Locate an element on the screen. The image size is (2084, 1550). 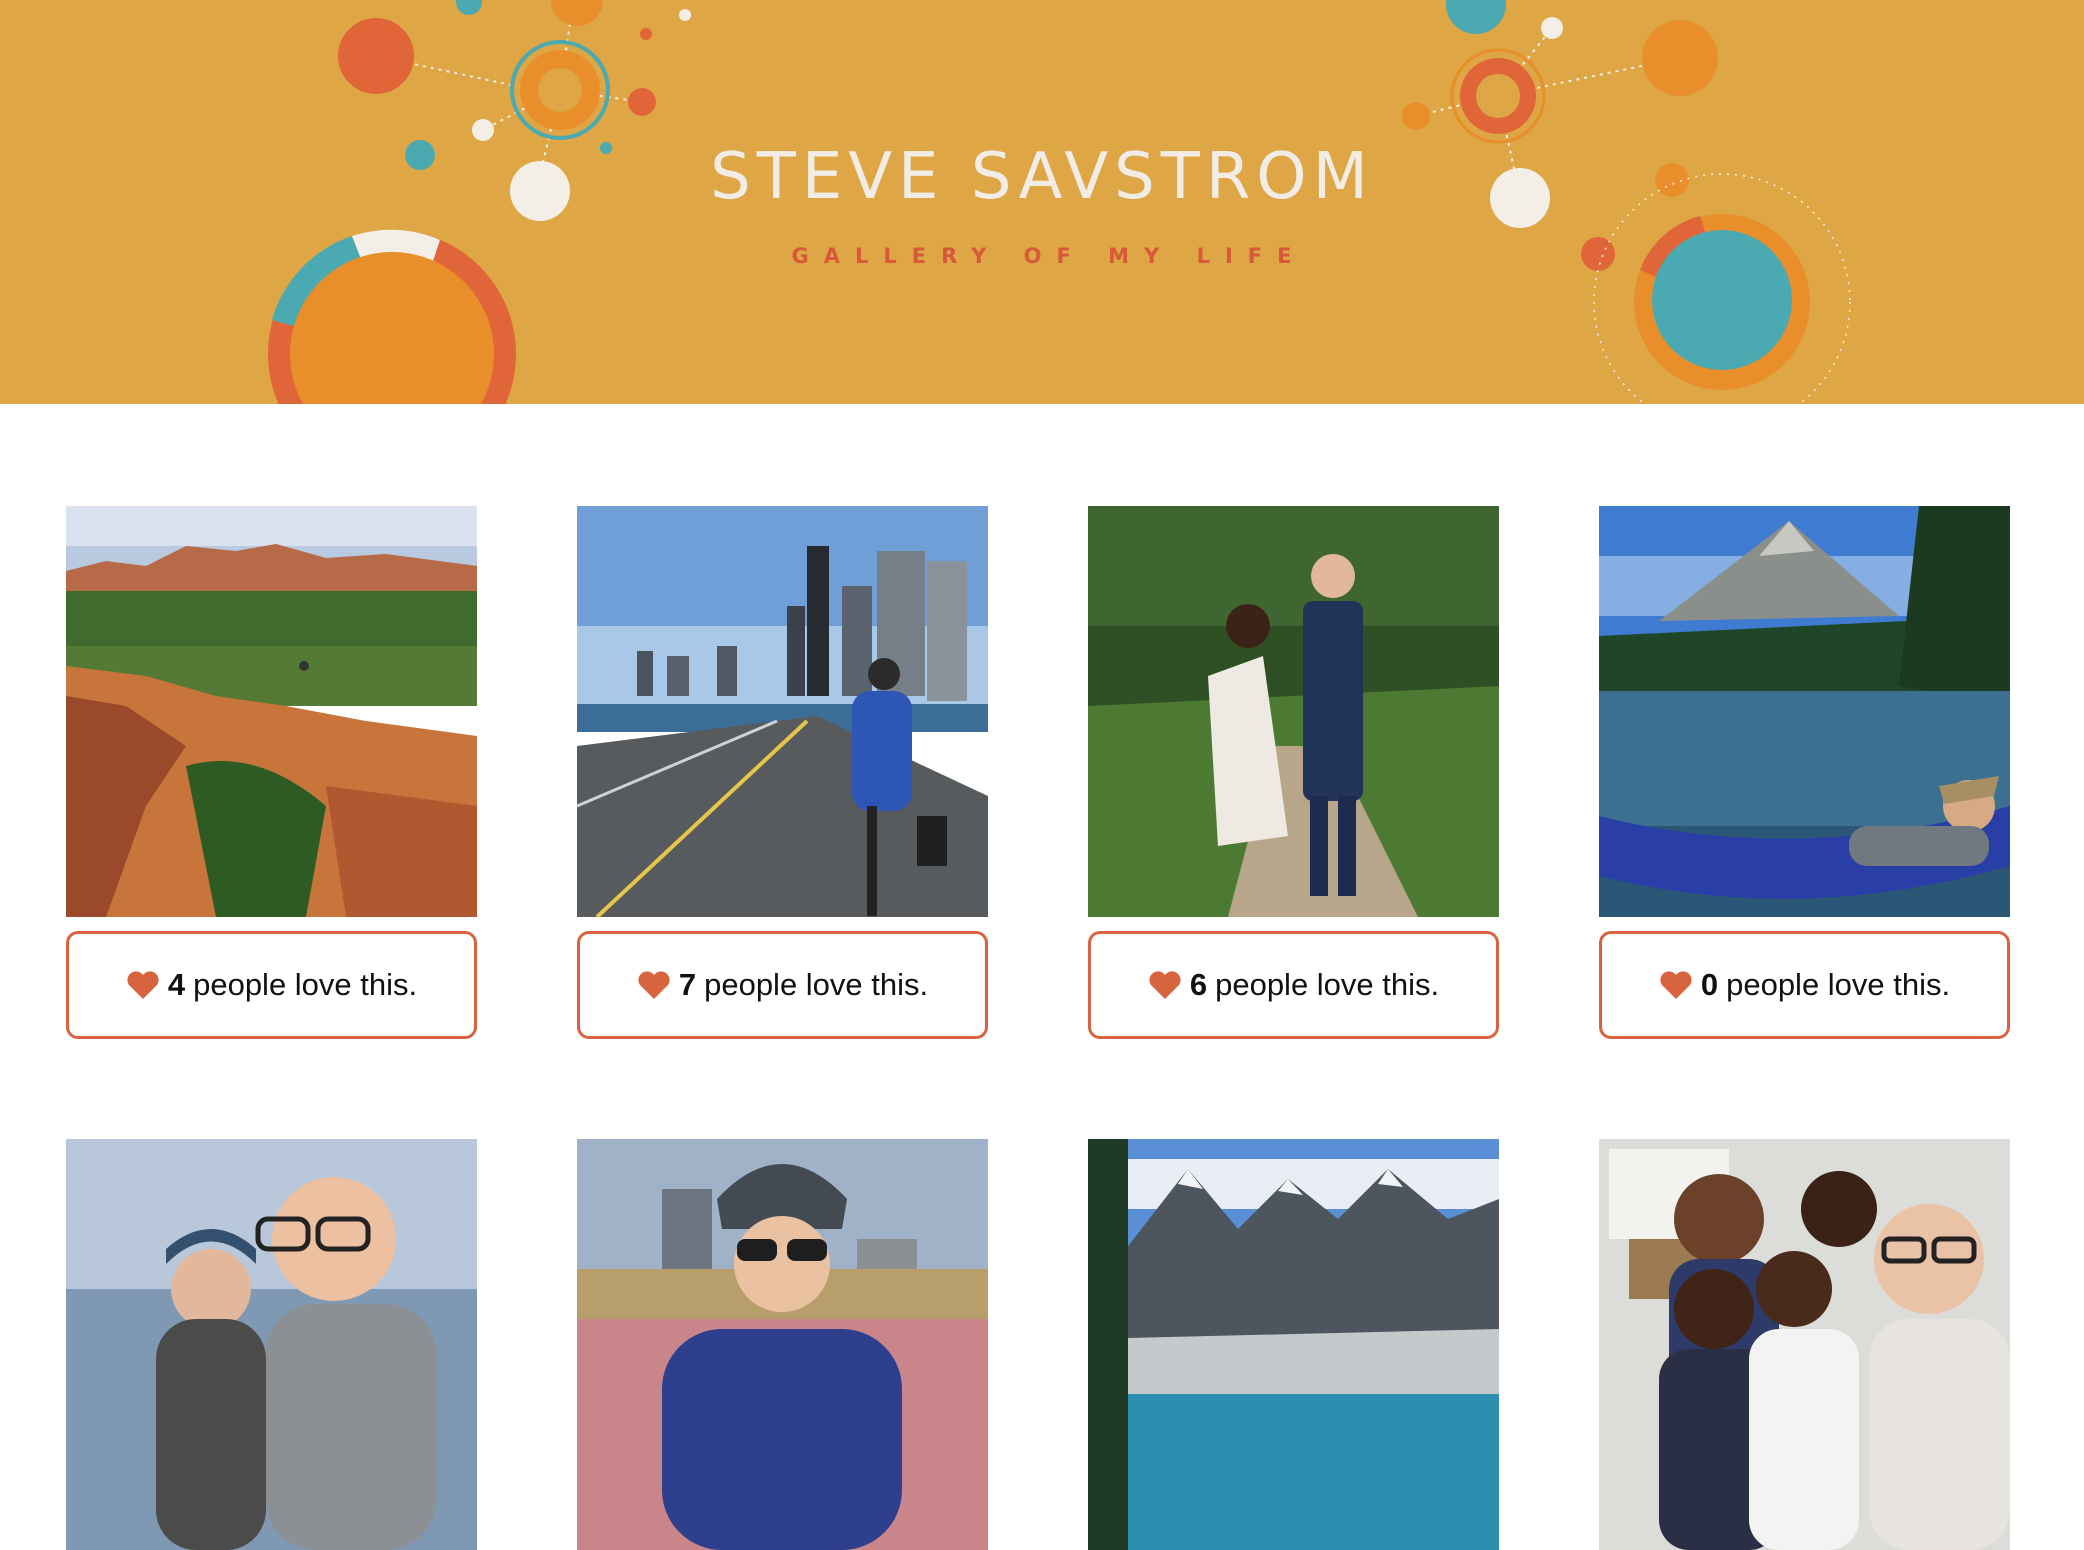
love-button: 0 people love this. is located at coordinates (1804, 985).